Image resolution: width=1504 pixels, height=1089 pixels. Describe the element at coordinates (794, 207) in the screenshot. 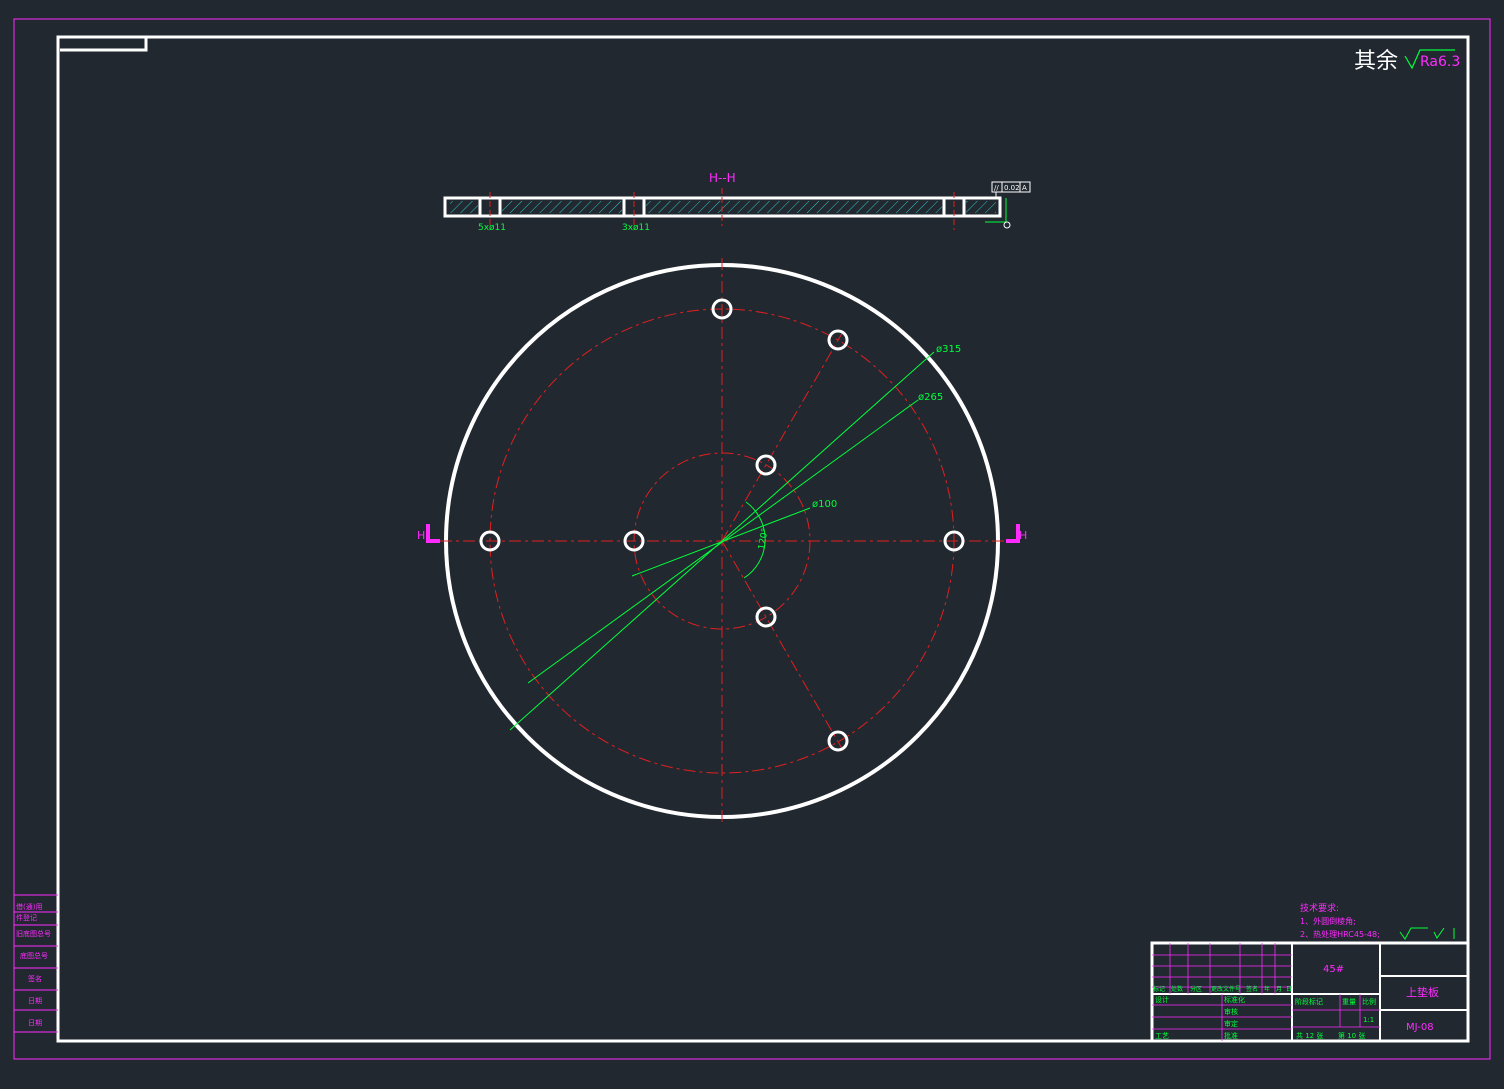

I see `section-hatch-c` at that location.